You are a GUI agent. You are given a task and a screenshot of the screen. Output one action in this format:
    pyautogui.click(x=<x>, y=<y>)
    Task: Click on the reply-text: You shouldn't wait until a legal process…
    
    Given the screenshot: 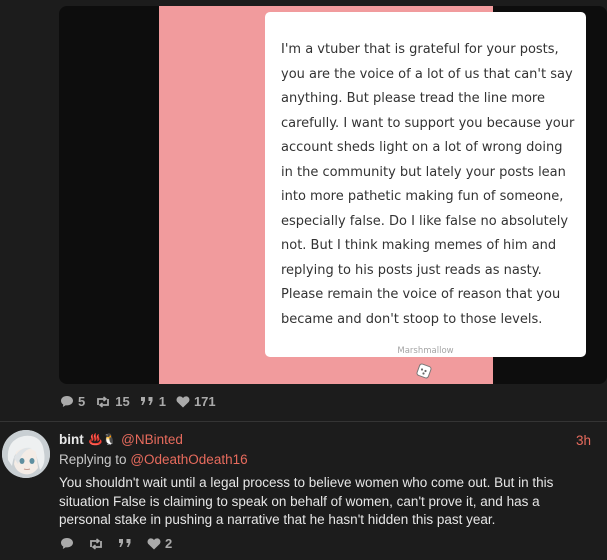 What is the action you would take?
    pyautogui.click(x=306, y=501)
    